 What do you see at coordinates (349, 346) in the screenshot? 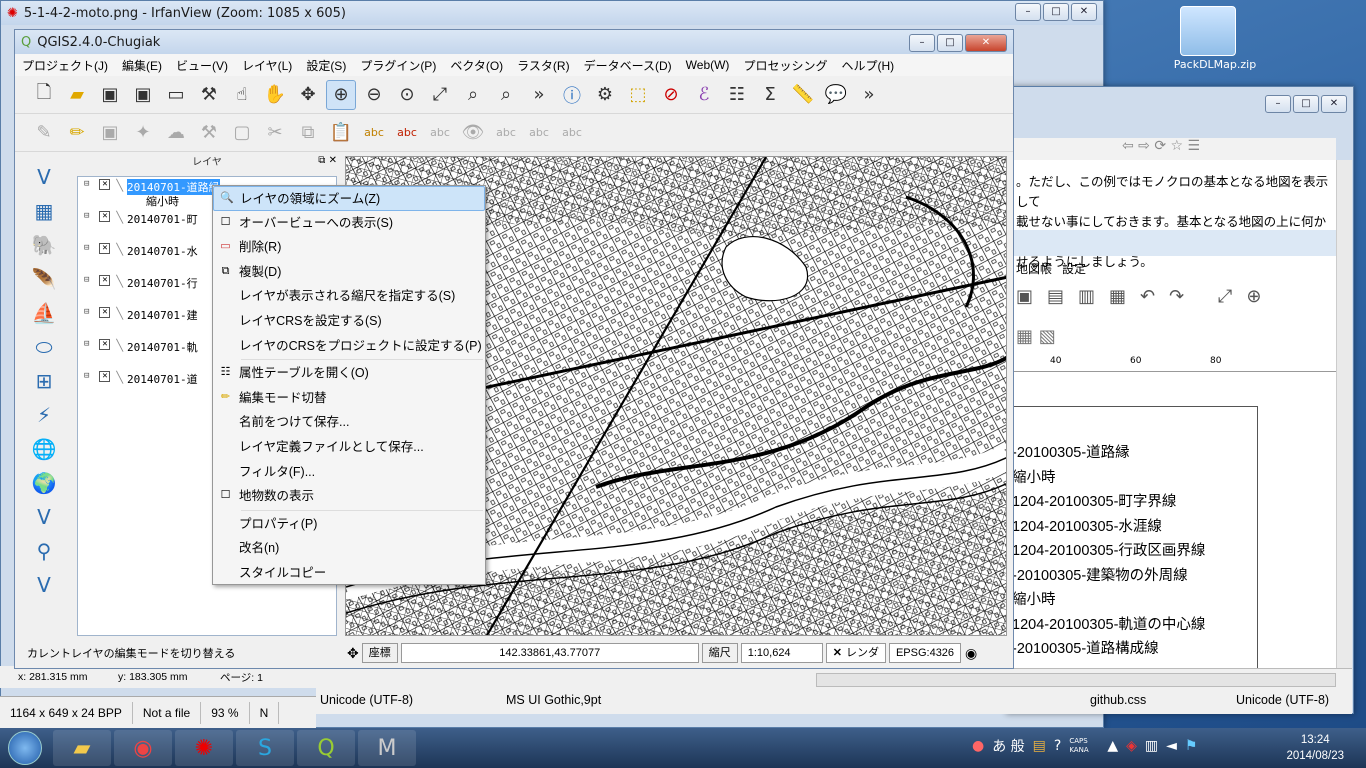
I see `context-menu-item: レイヤのCRSをプロジェクトに設定する(P)` at bounding box center [349, 346].